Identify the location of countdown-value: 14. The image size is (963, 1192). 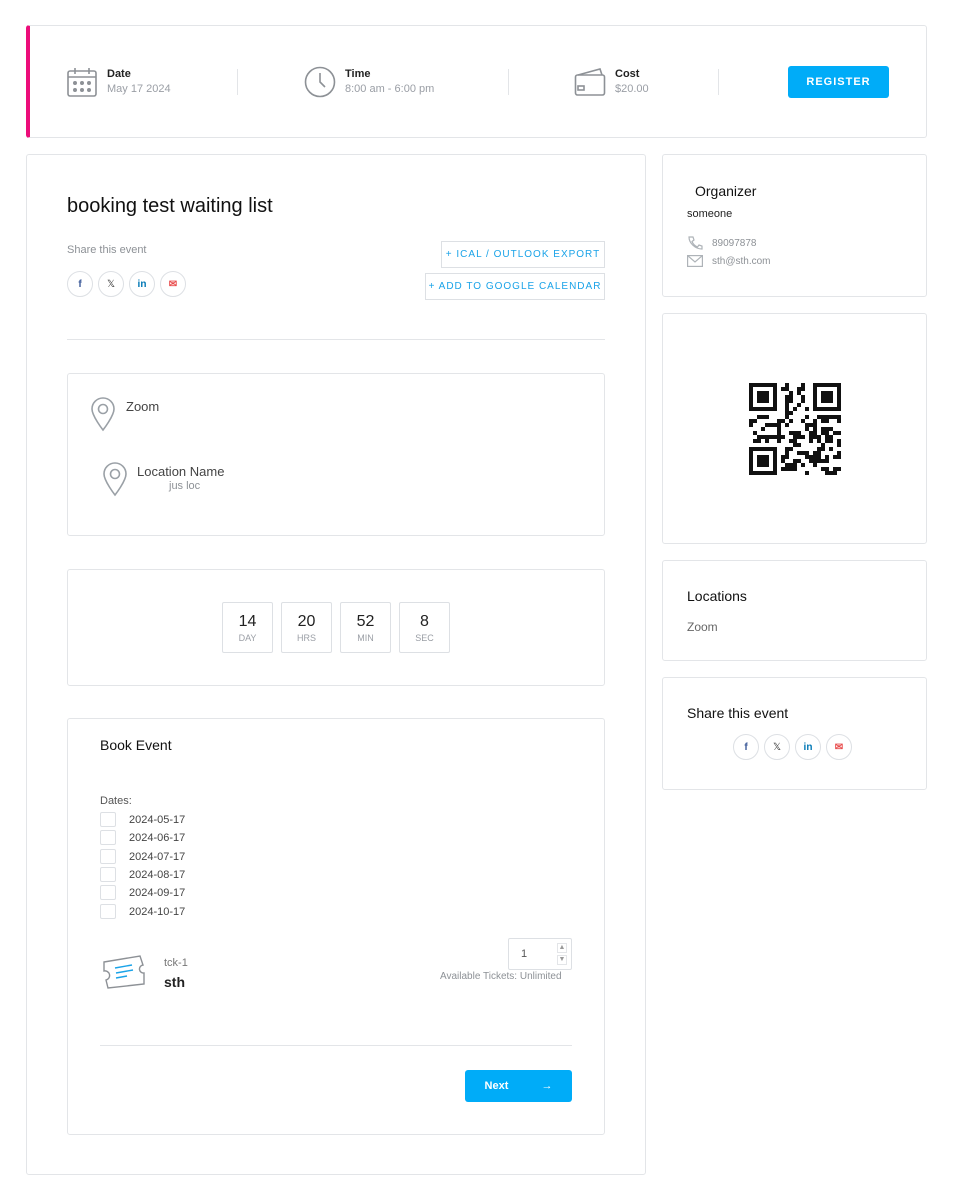
(247, 621).